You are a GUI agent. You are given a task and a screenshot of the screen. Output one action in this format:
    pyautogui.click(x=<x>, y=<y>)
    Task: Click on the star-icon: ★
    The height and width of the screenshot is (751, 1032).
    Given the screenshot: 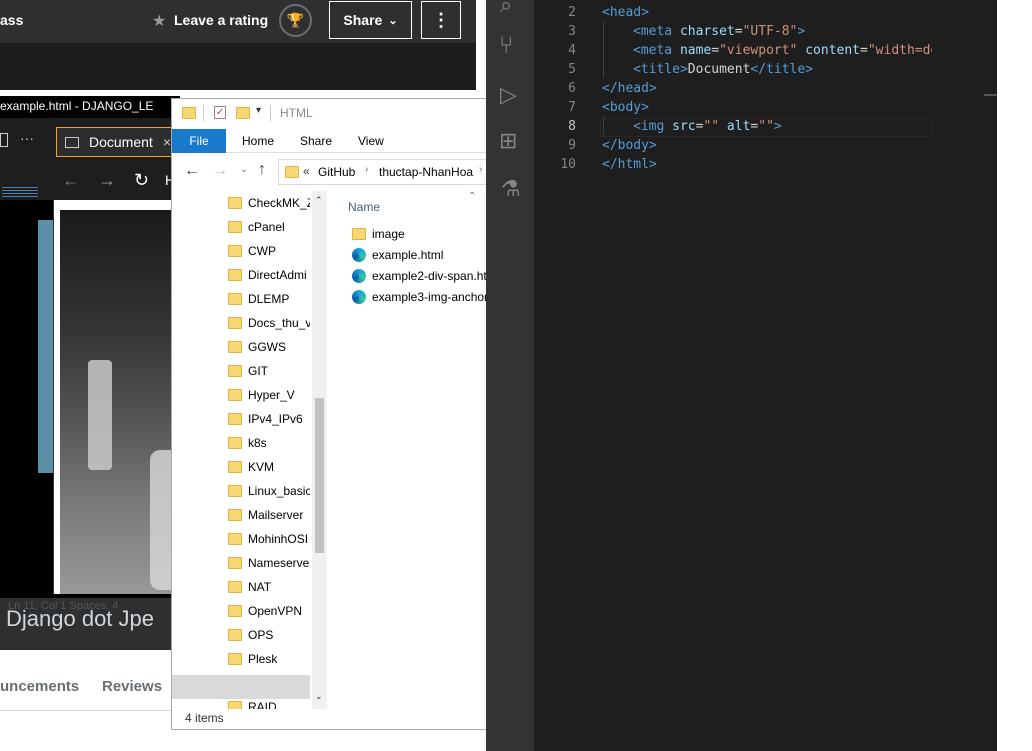 What is the action you would take?
    pyautogui.click(x=159, y=21)
    